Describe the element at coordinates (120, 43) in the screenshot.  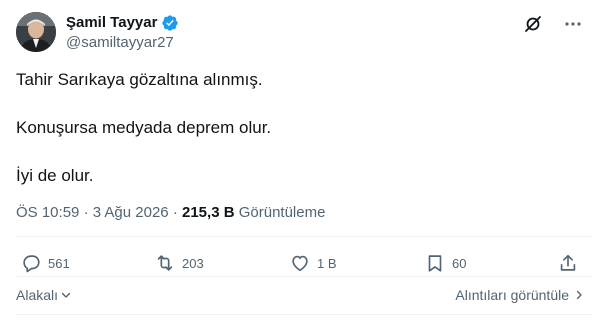
I see `author-handle: @samiltayyar27` at that location.